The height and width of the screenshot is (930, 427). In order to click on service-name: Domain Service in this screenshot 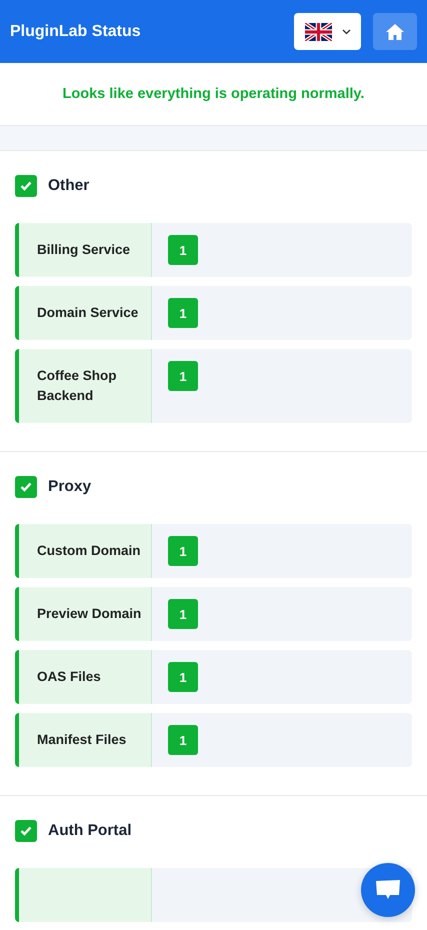, I will do `click(87, 313)`.